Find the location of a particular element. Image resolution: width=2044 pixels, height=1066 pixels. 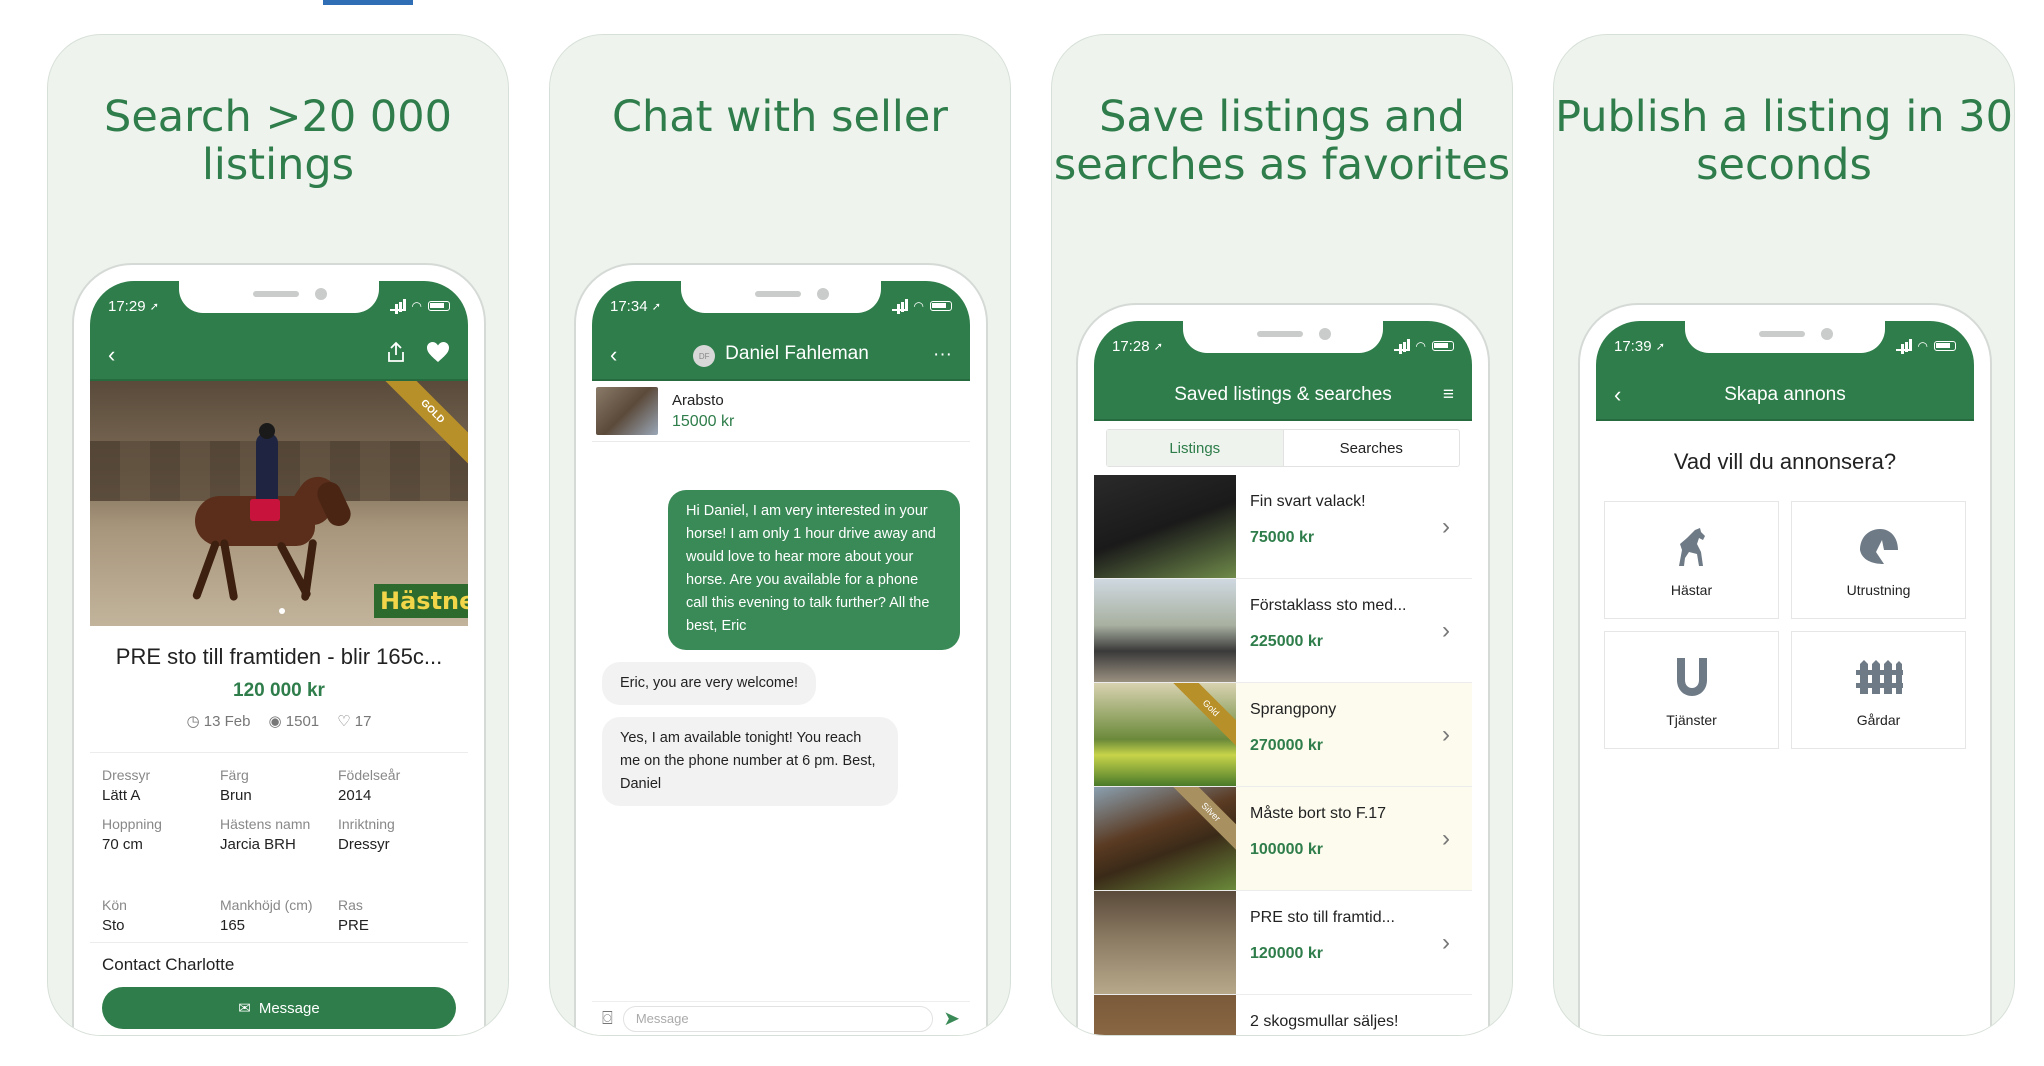

segmented-control: Listings Searches is located at coordinates (1283, 448).